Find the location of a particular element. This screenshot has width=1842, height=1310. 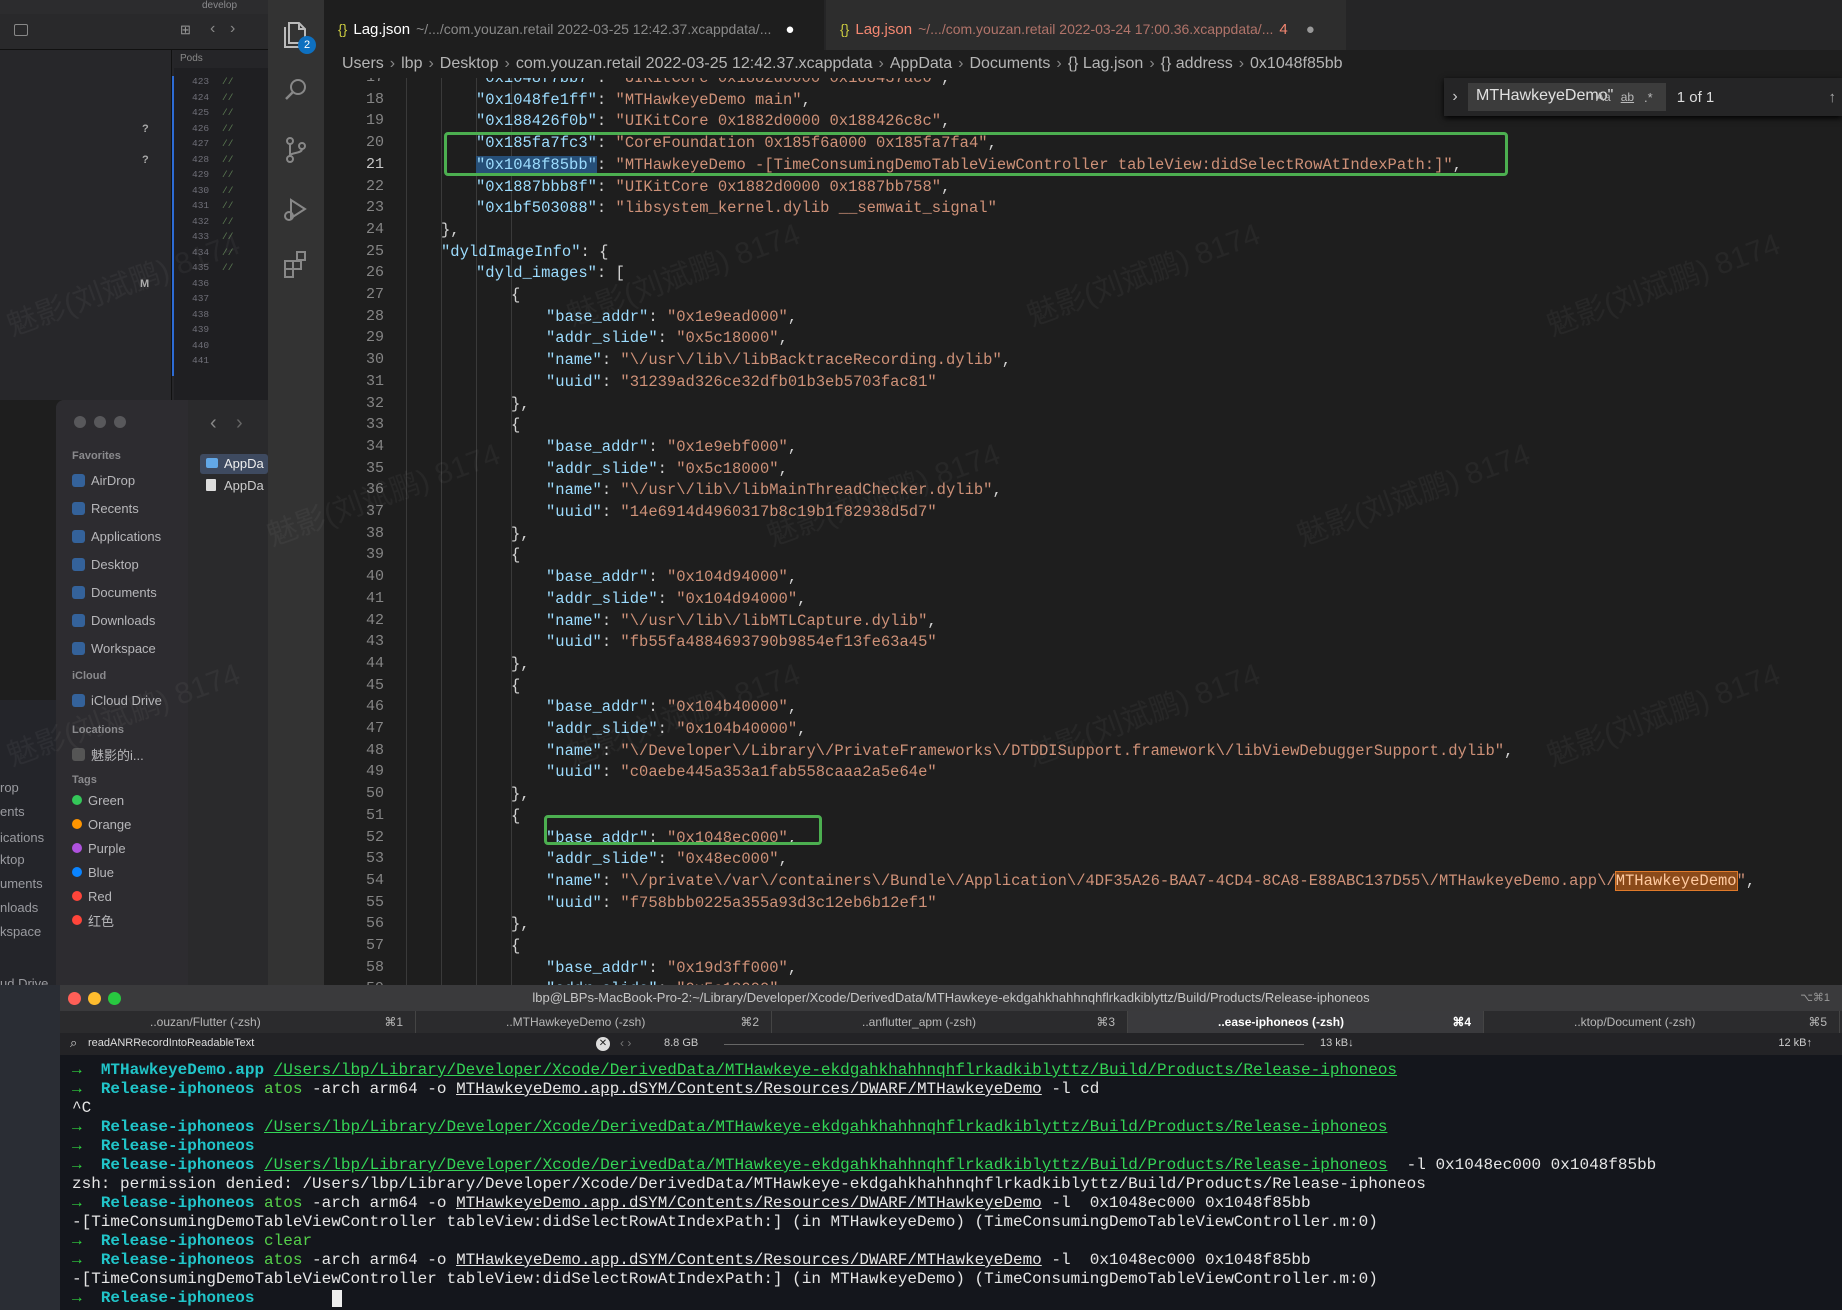

breadcrumb-item: lbp is located at coordinates (411, 64).